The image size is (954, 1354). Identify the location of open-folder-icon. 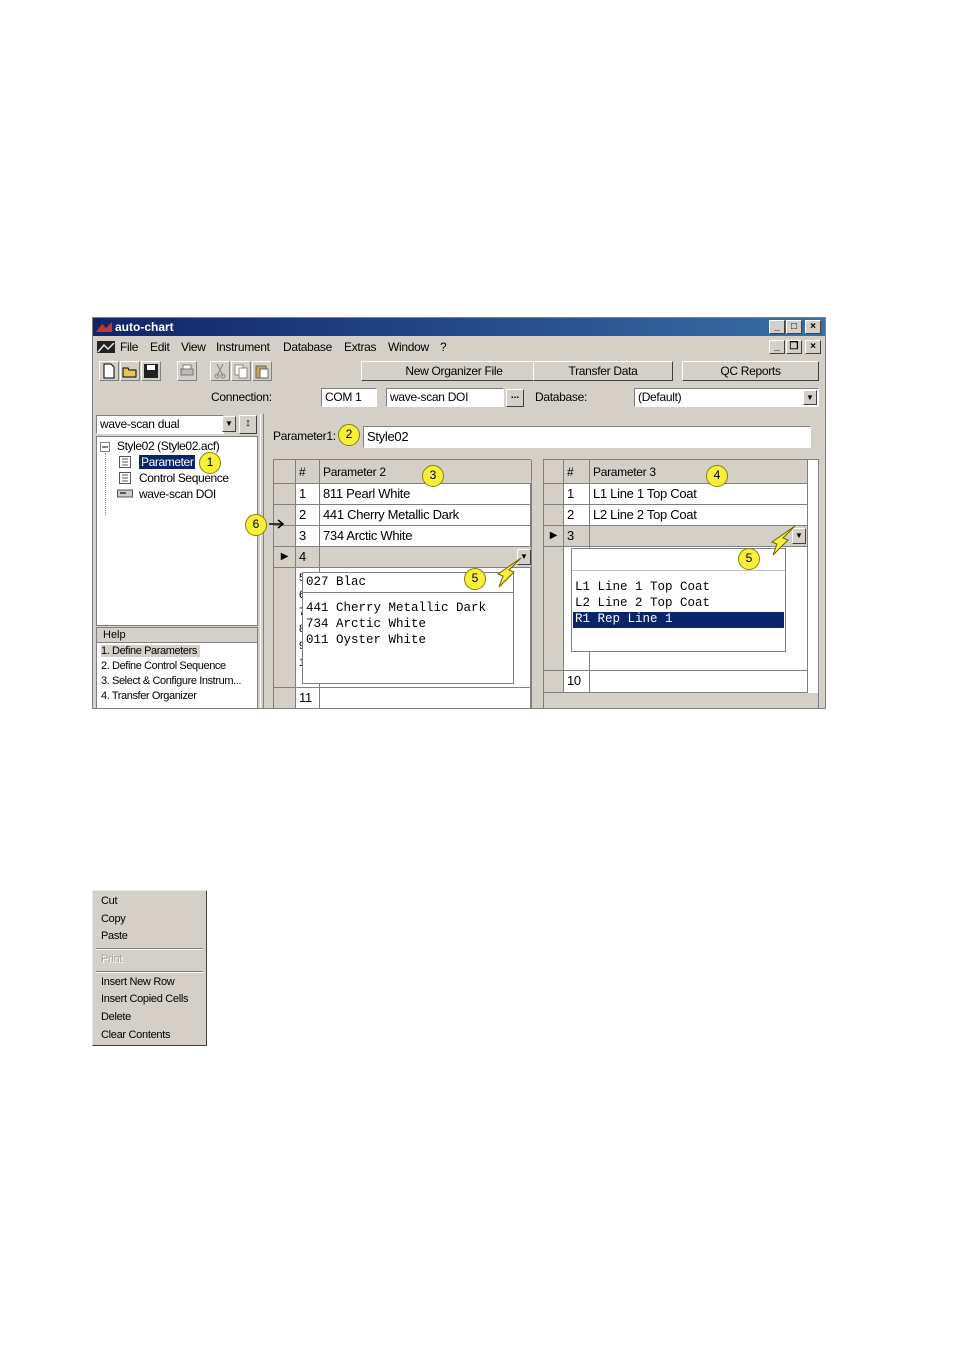
(130, 371).